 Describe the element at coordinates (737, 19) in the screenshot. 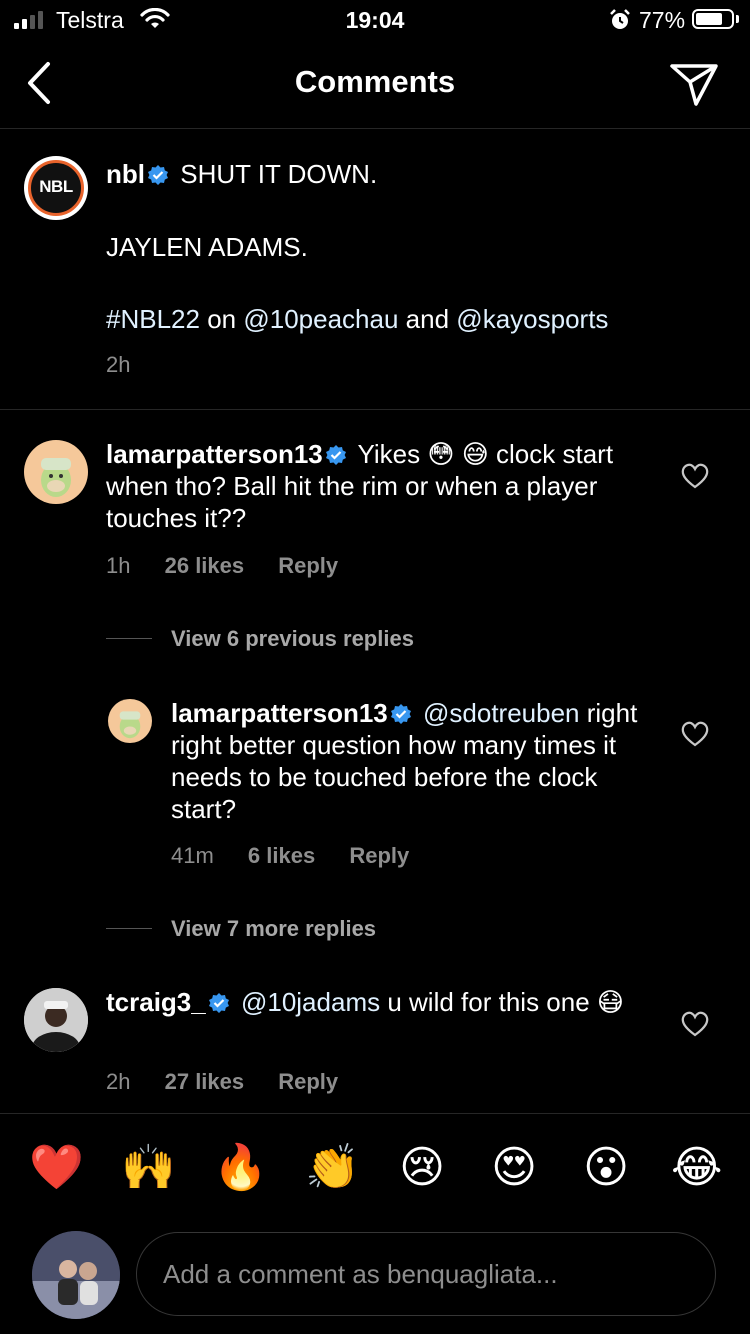

I see `battery-cap` at that location.